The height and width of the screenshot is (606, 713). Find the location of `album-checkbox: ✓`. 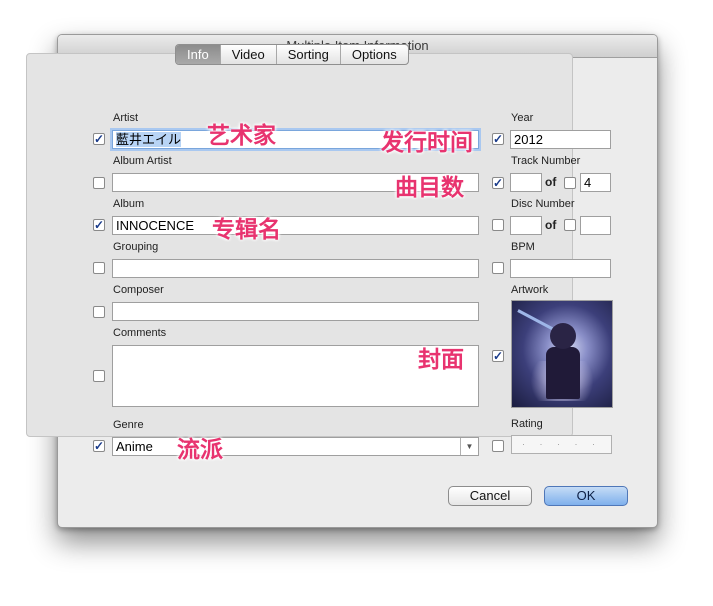

album-checkbox: ✓ is located at coordinates (99, 225).